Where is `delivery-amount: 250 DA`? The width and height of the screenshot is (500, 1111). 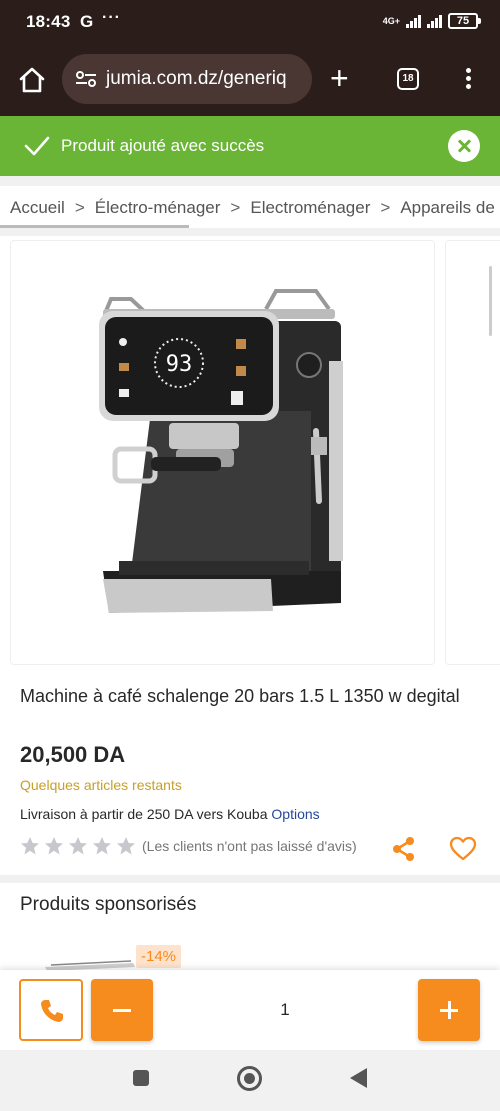 delivery-amount: 250 DA is located at coordinates (169, 814).